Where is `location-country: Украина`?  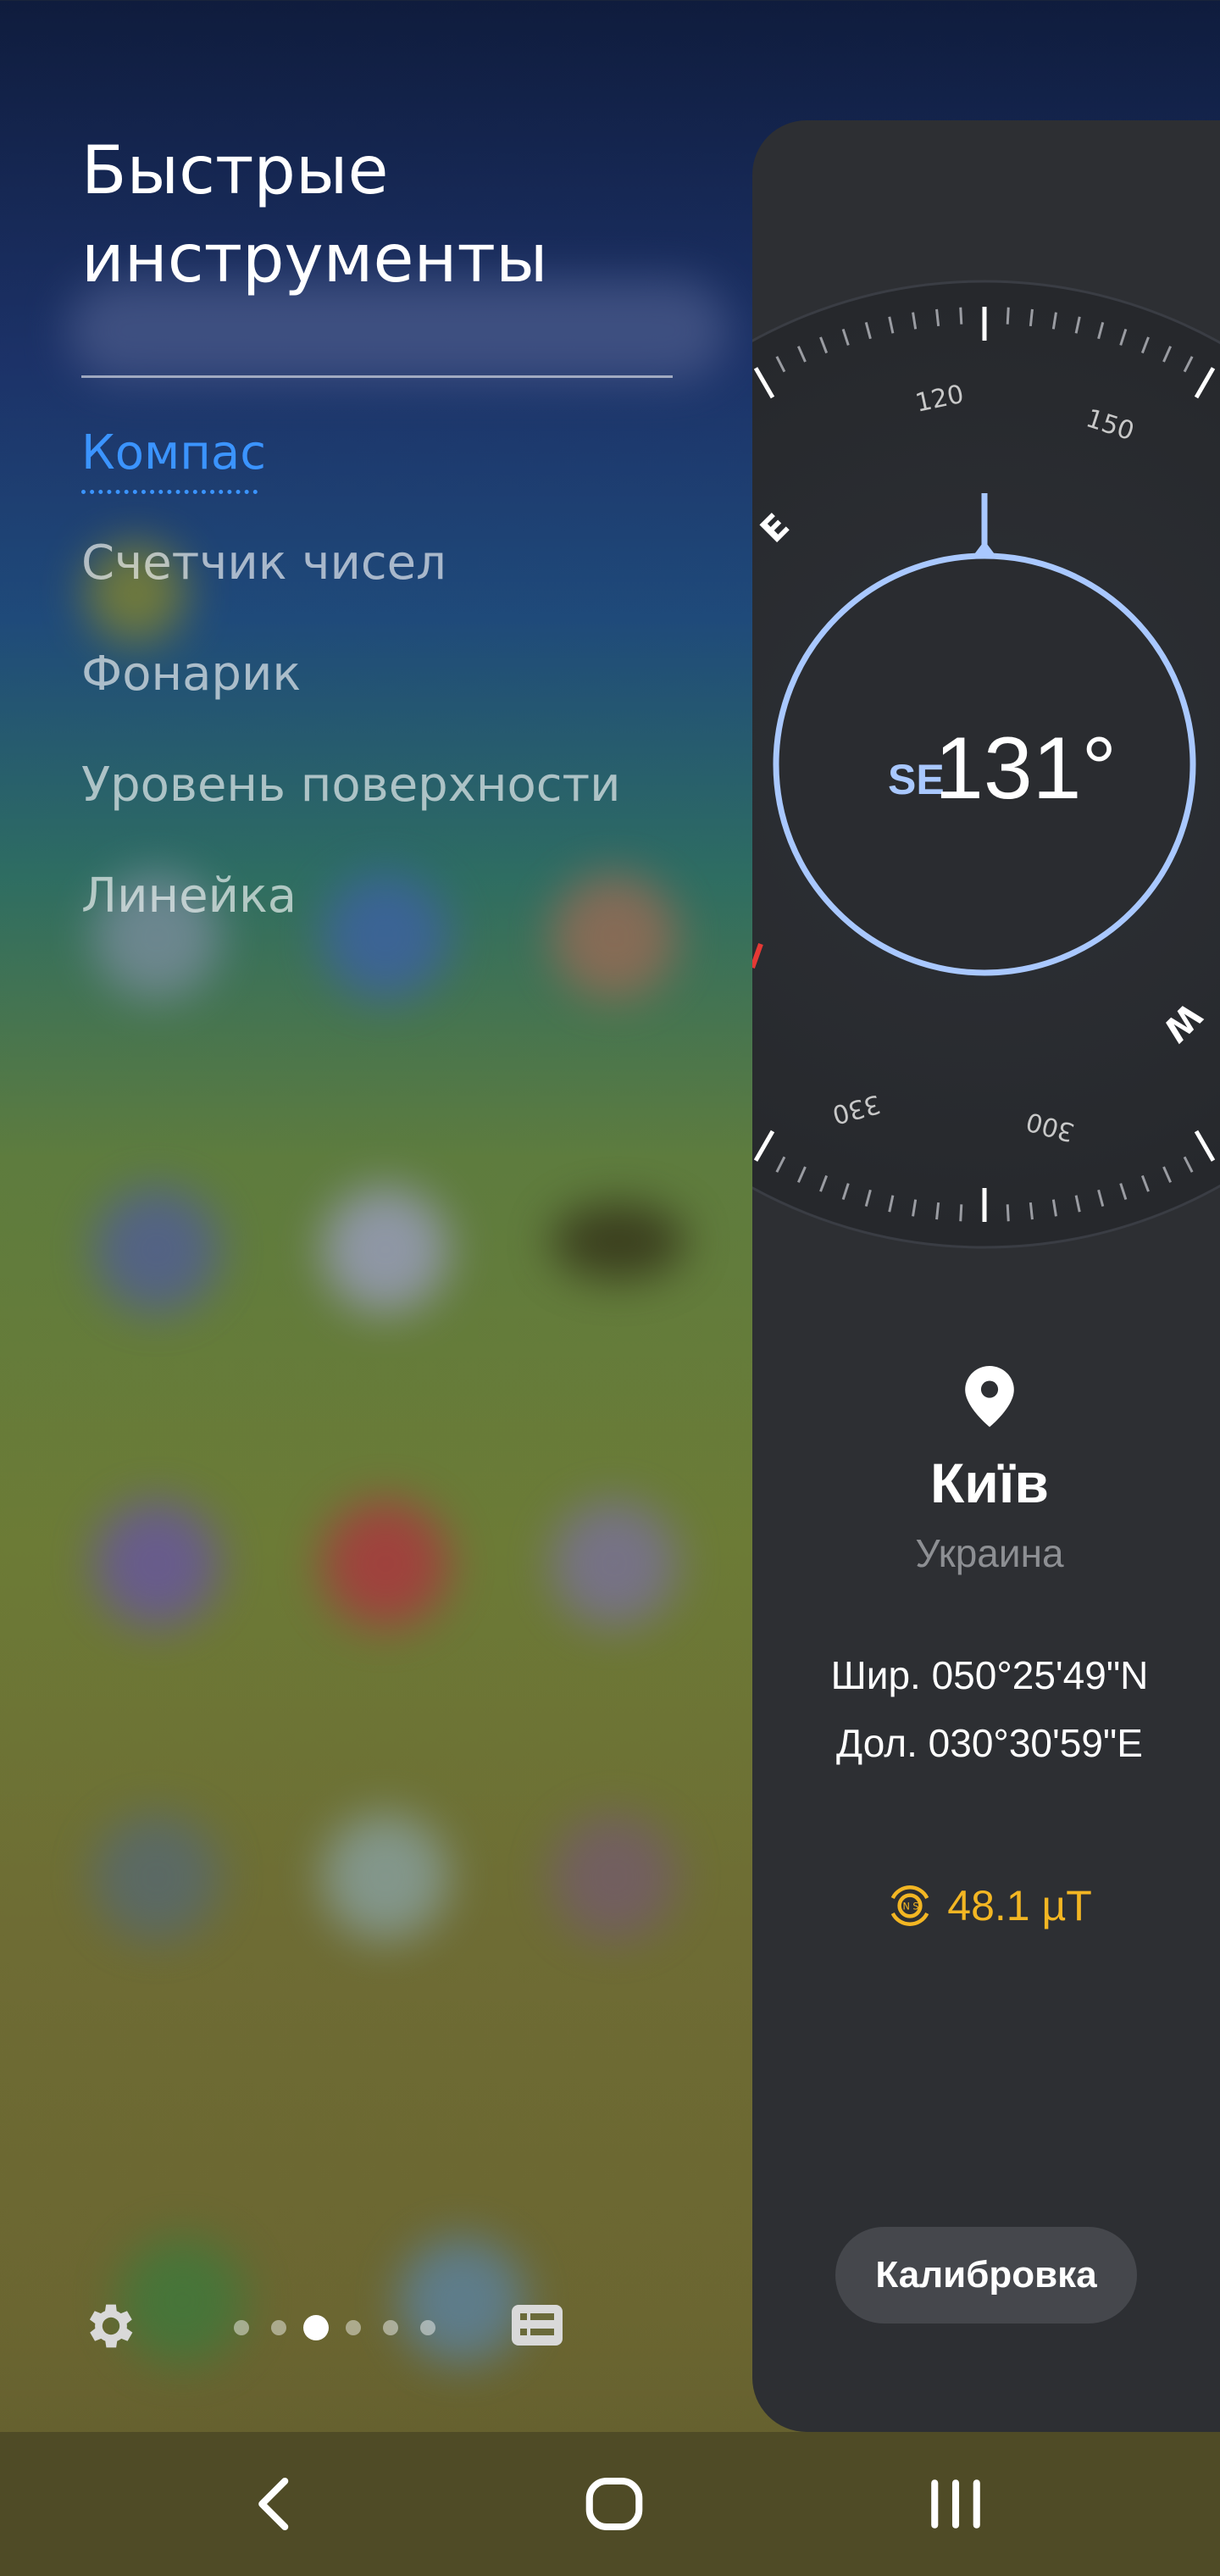 location-country: Украина is located at coordinates (989, 1553).